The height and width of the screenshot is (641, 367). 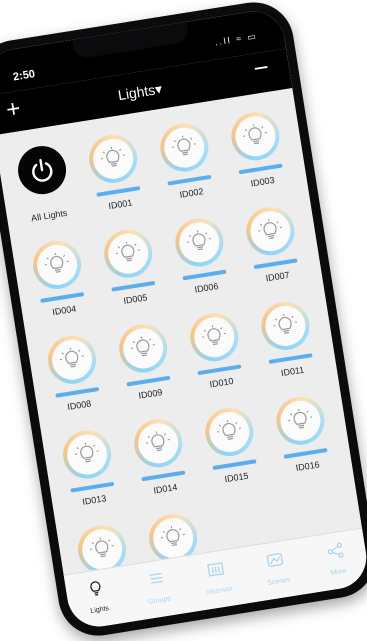 I want to click on all-lights-tile: All Lights, so click(x=44, y=185).